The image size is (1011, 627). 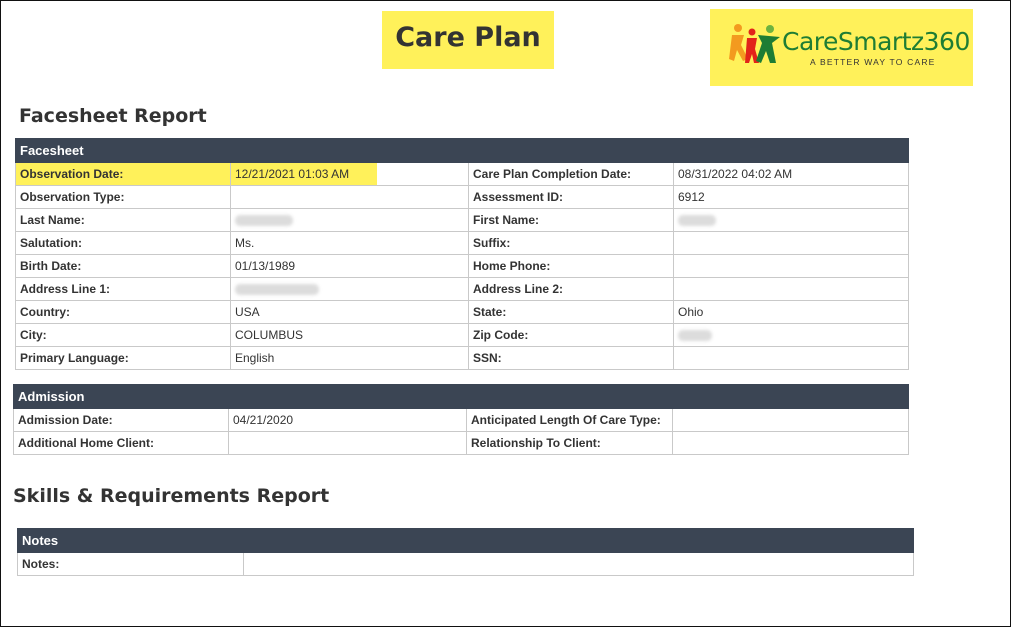 What do you see at coordinates (571, 335) in the screenshot?
I see `zip-code-label: Zip Code:` at bounding box center [571, 335].